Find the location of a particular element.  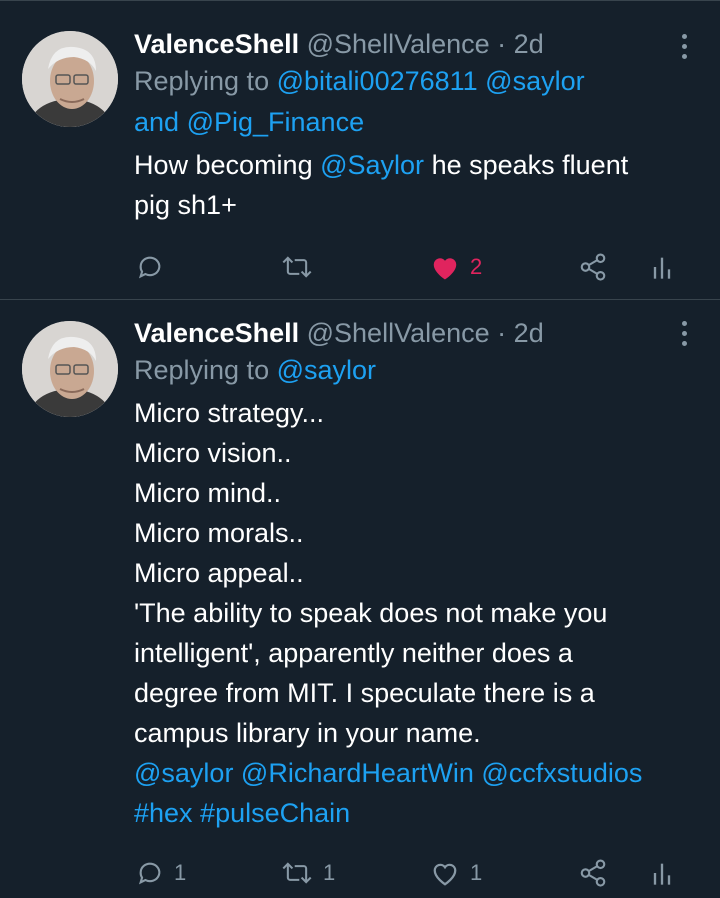

like-button: 2 is located at coordinates (456, 267).